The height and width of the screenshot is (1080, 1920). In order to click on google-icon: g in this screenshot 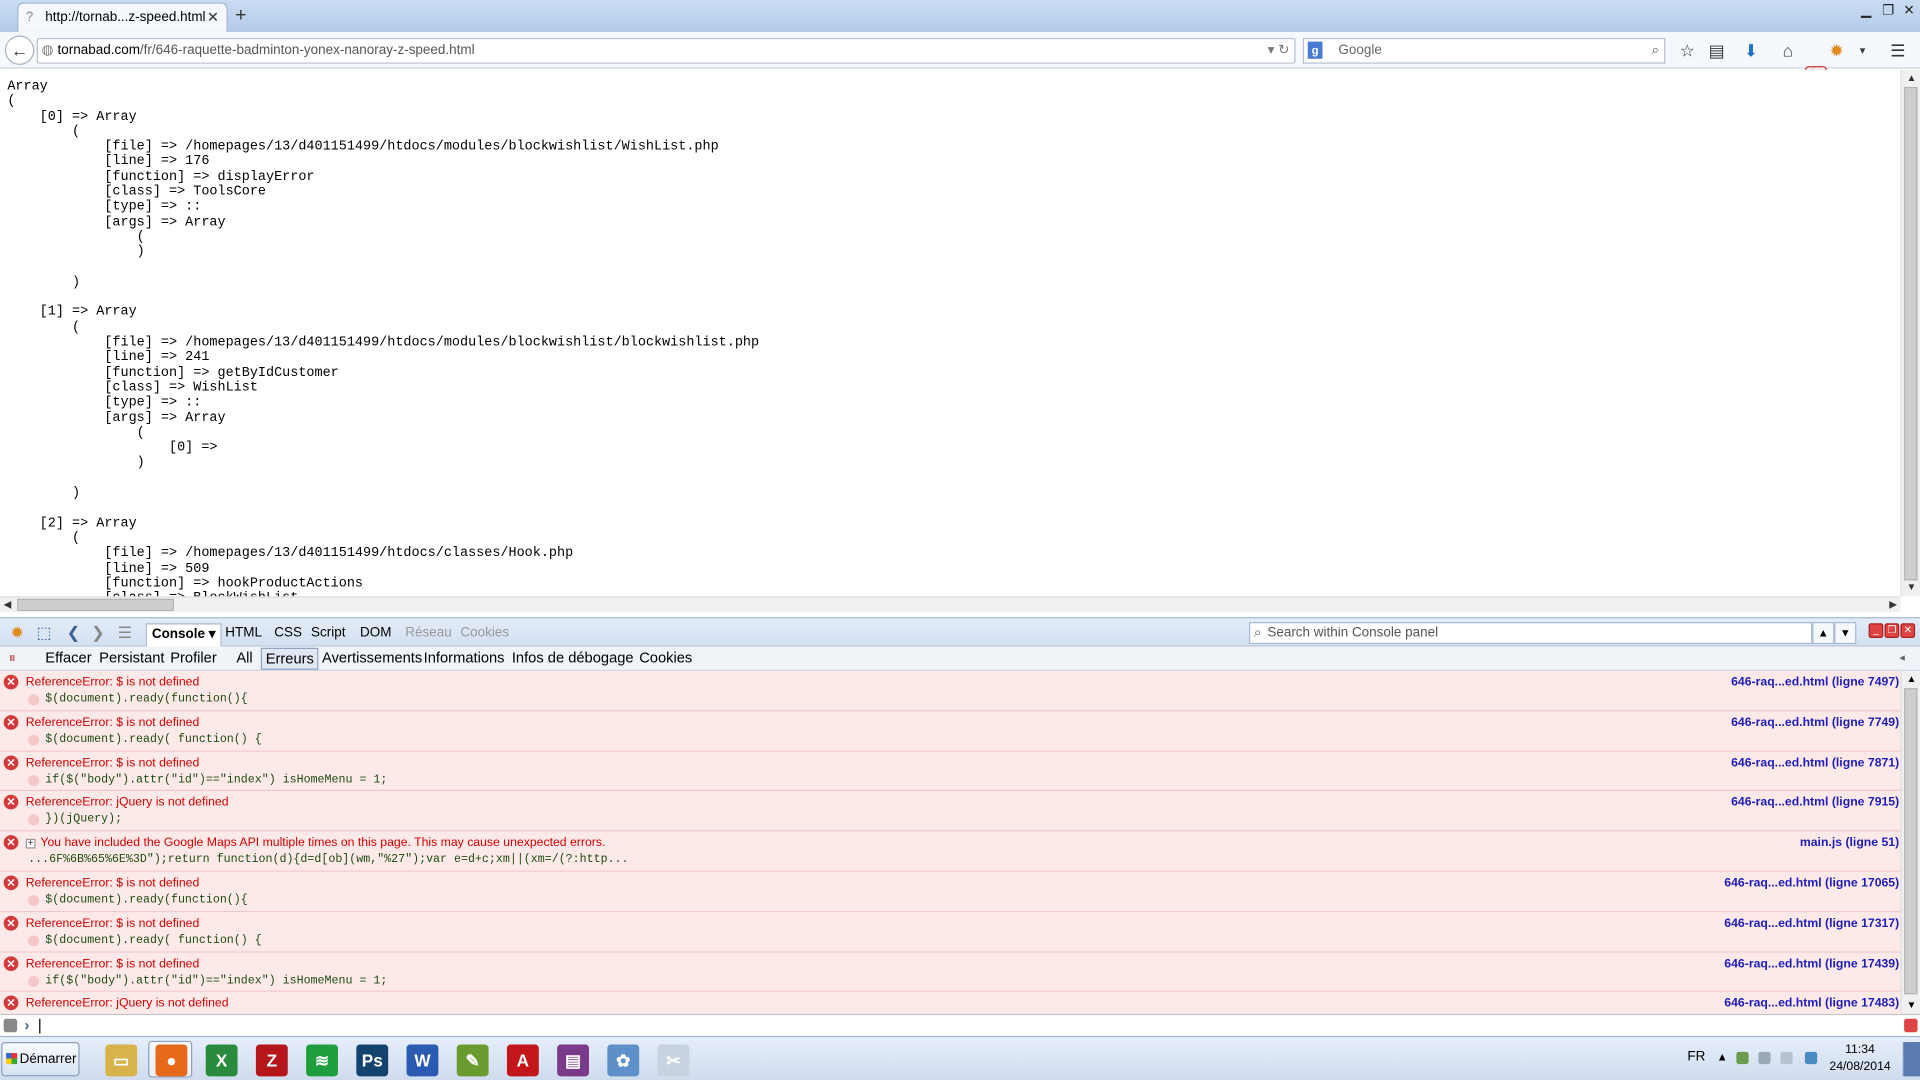, I will do `click(1315, 50)`.